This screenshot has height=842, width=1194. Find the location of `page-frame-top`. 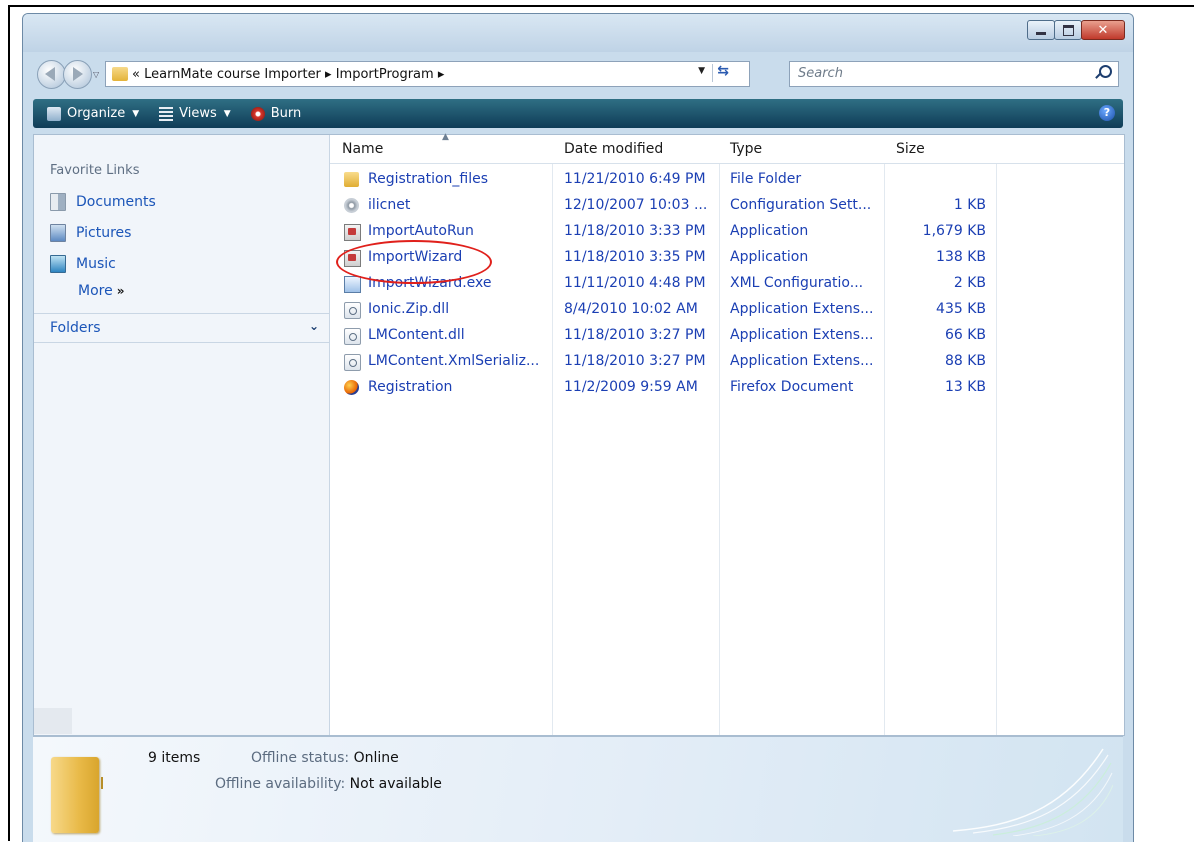

page-frame-top is located at coordinates (601, 6).